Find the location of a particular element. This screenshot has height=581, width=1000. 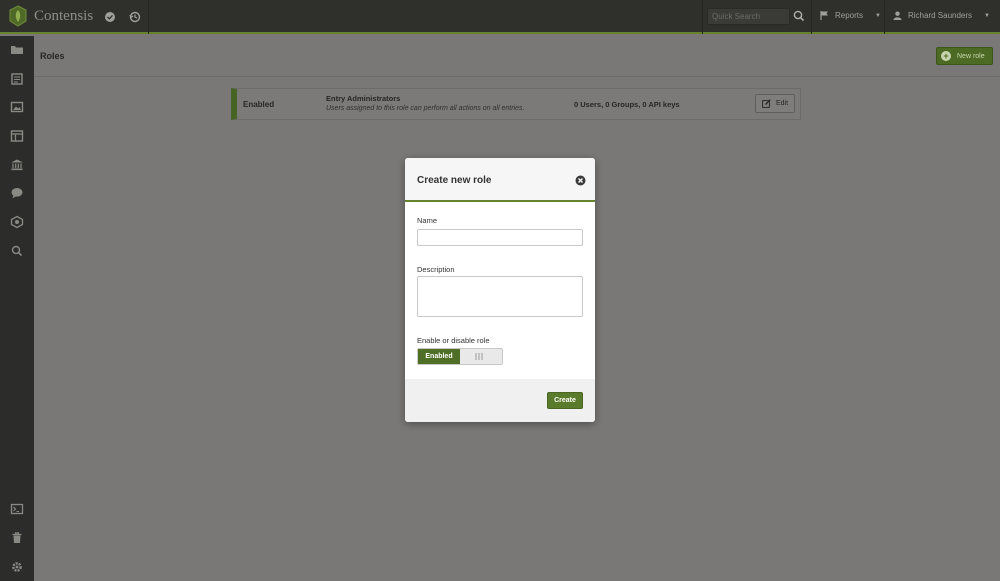

name-label: Name is located at coordinates (427, 220).